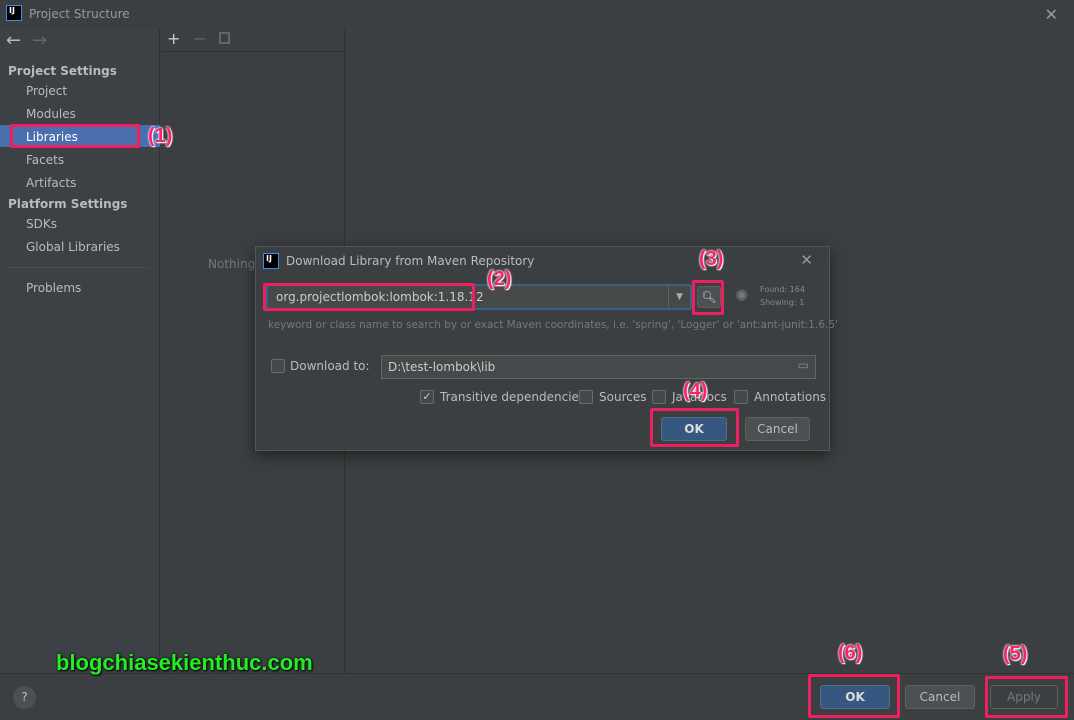 Image resolution: width=1074 pixels, height=720 pixels. What do you see at coordinates (513, 397) in the screenshot?
I see `transitive-dependencies-label: Transitive dependencies` at bounding box center [513, 397].